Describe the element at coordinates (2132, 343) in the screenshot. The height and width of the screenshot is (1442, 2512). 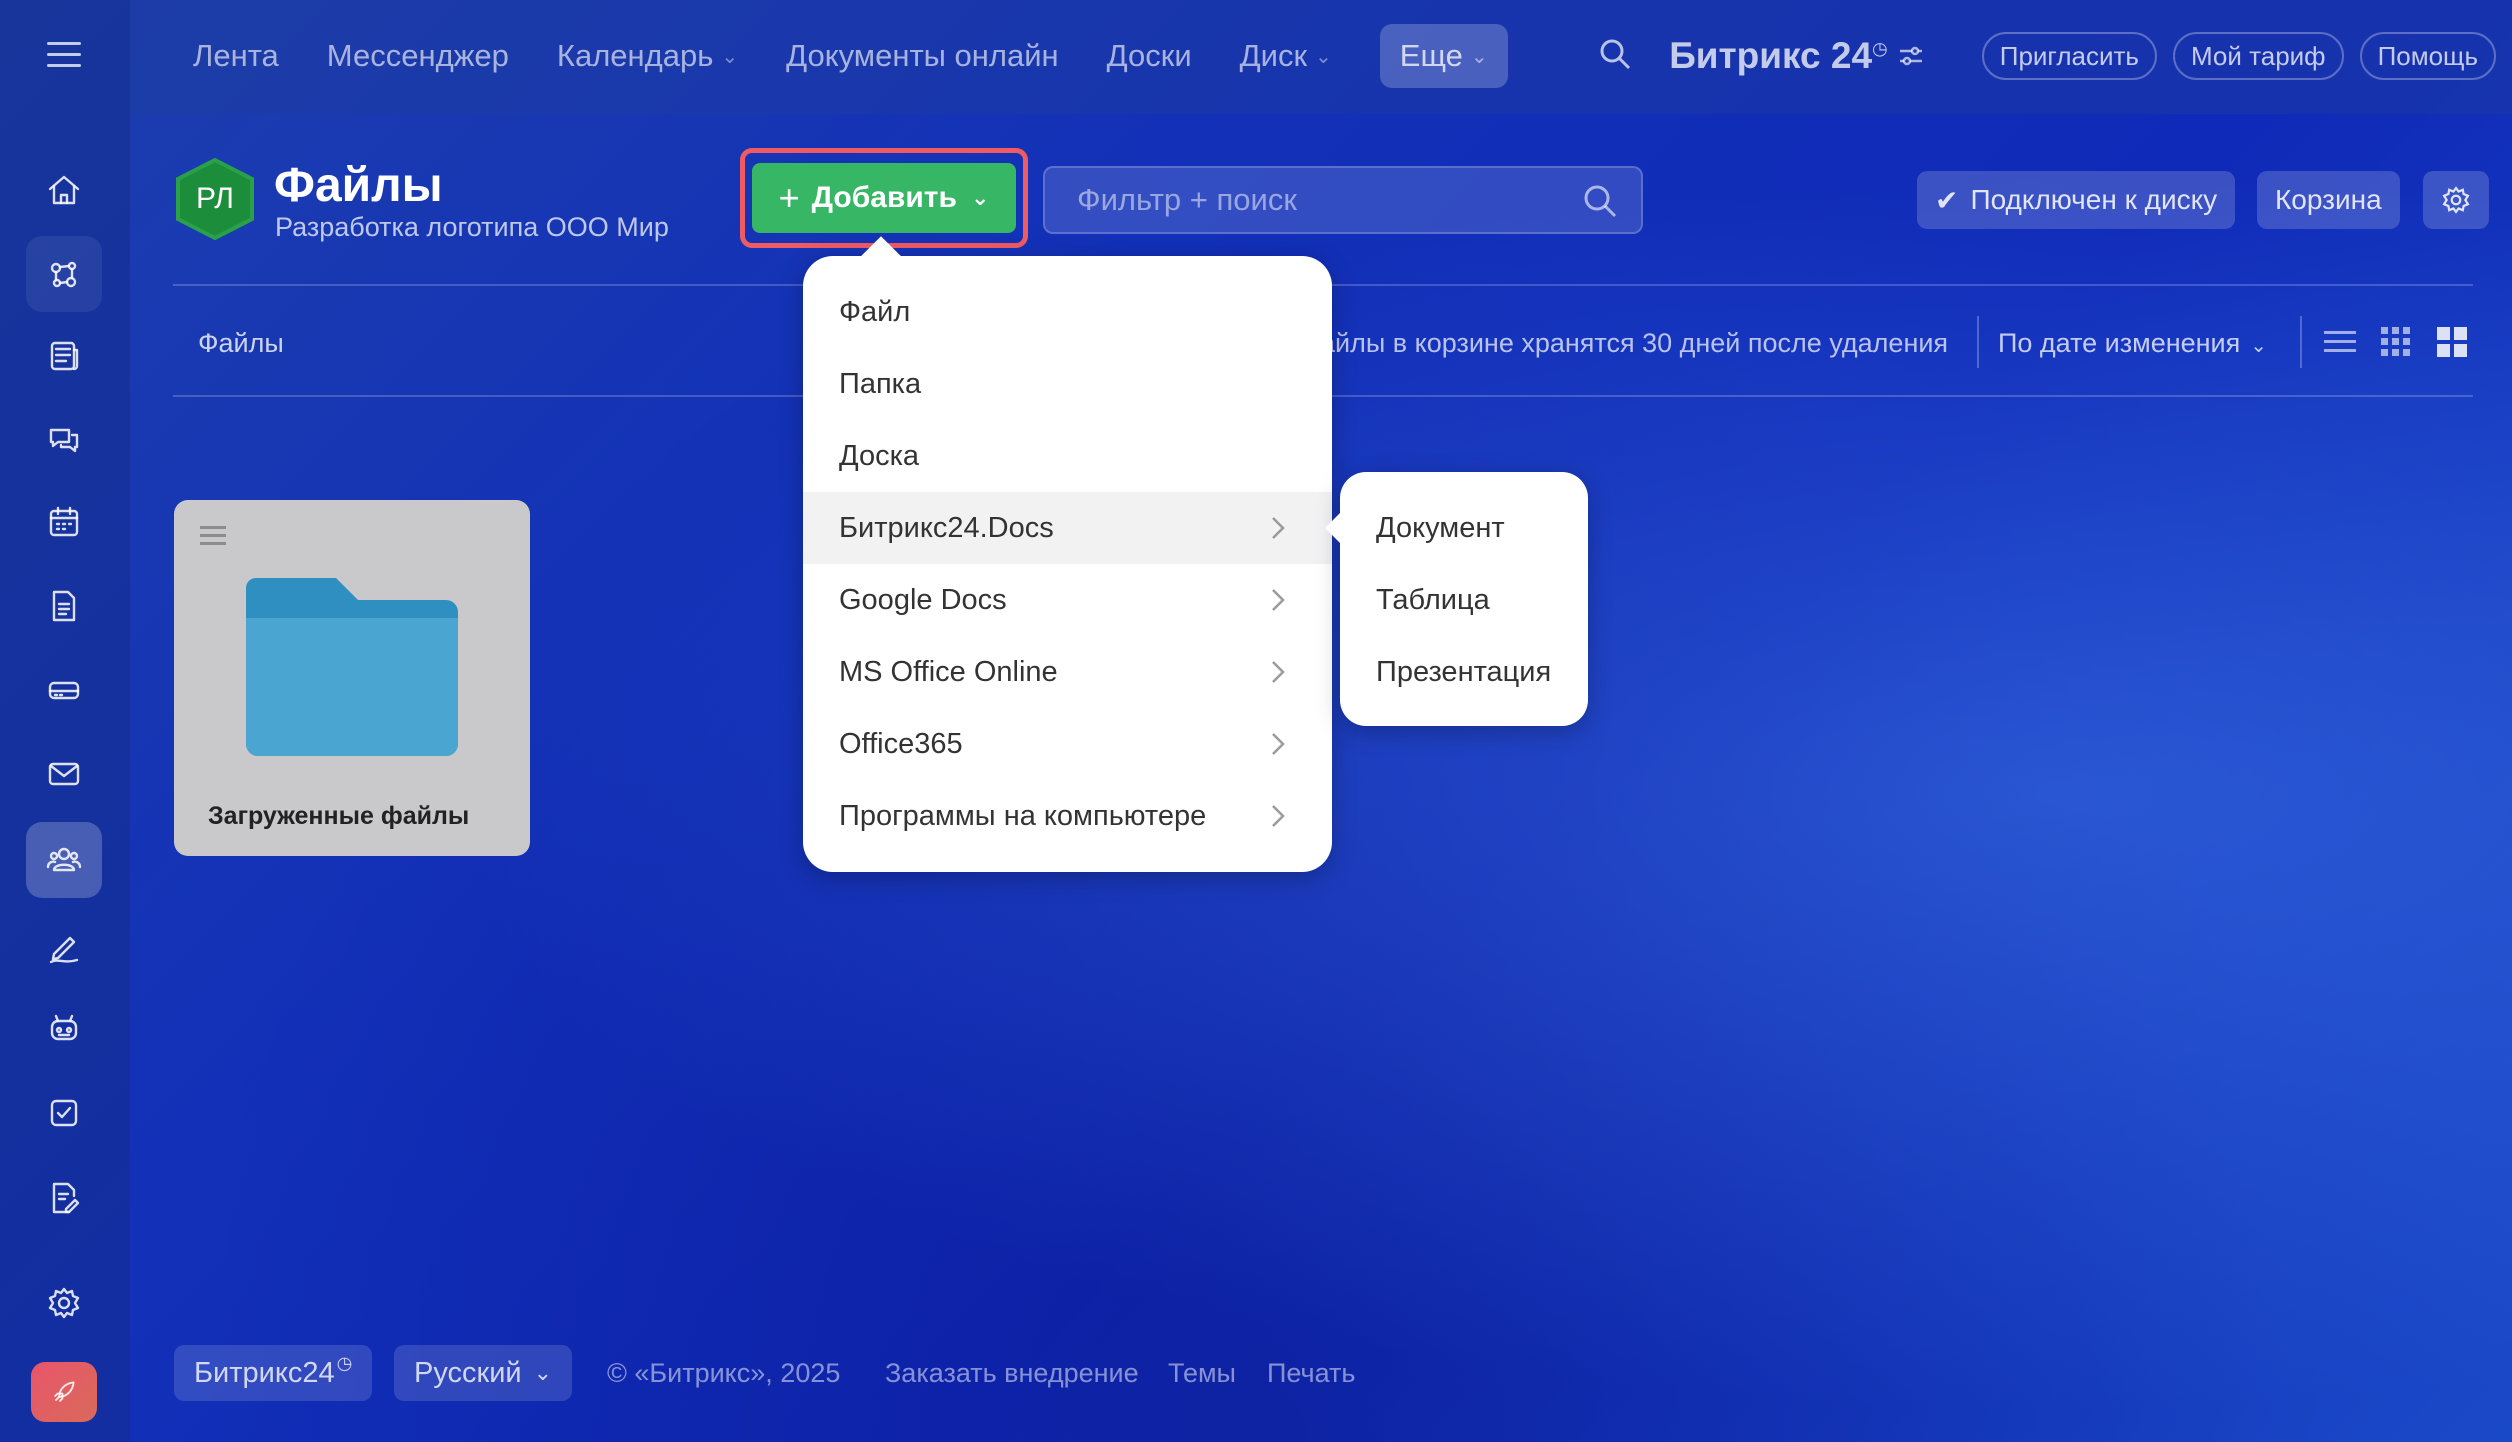
I see `sort-dropdown: По дате изменения ⌄` at that location.